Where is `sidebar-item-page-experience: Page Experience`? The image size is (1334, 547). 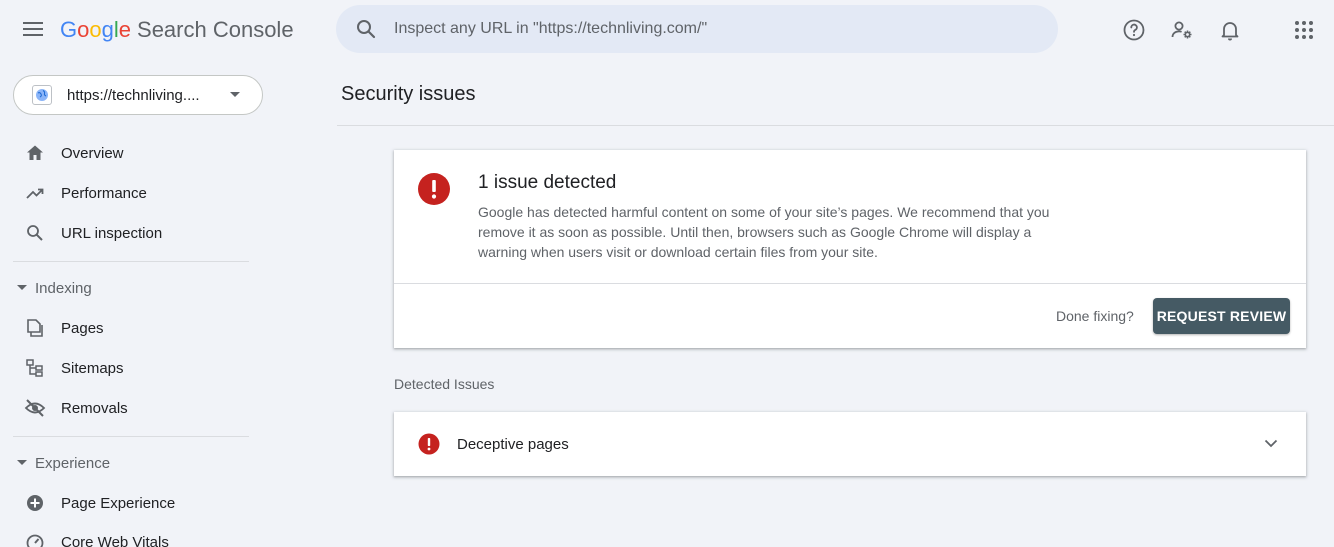 sidebar-item-page-experience: Page Experience is located at coordinates (132, 503).